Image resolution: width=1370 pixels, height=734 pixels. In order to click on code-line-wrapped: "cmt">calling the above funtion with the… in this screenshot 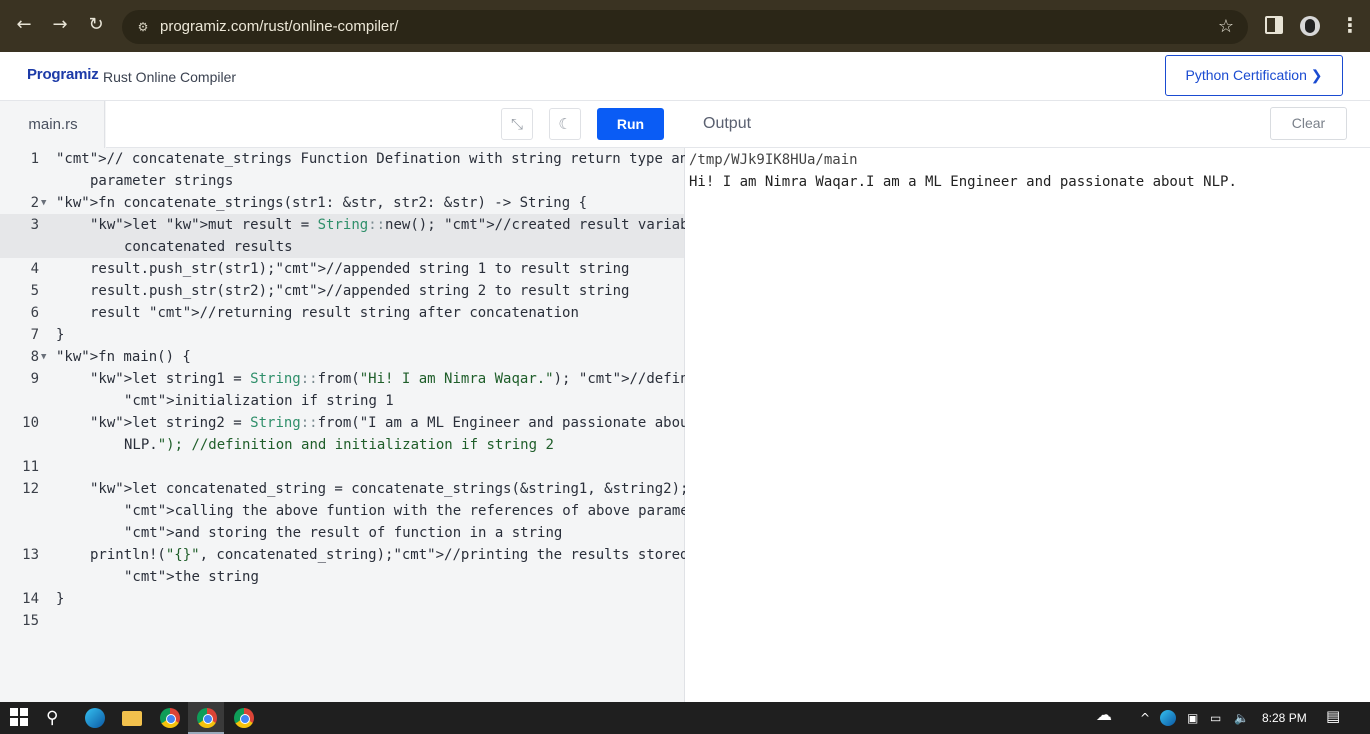, I will do `click(361, 511)`.